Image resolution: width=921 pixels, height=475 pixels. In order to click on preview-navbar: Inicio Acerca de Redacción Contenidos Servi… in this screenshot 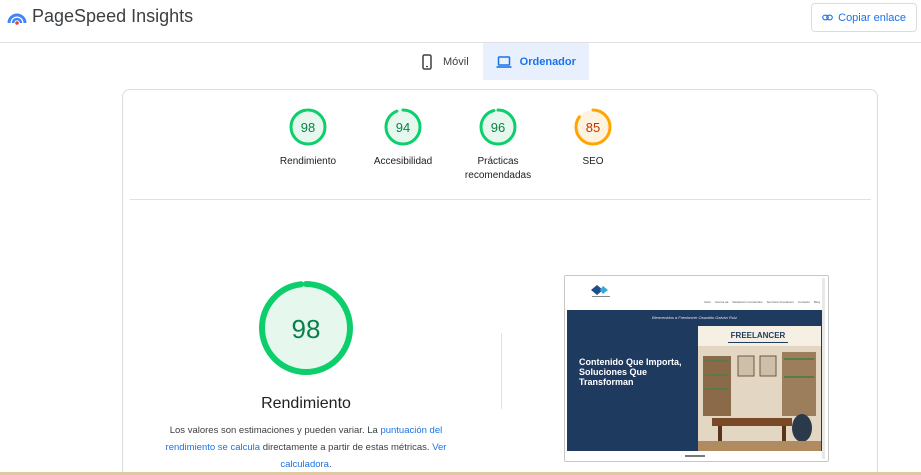, I will do `click(696, 292)`.